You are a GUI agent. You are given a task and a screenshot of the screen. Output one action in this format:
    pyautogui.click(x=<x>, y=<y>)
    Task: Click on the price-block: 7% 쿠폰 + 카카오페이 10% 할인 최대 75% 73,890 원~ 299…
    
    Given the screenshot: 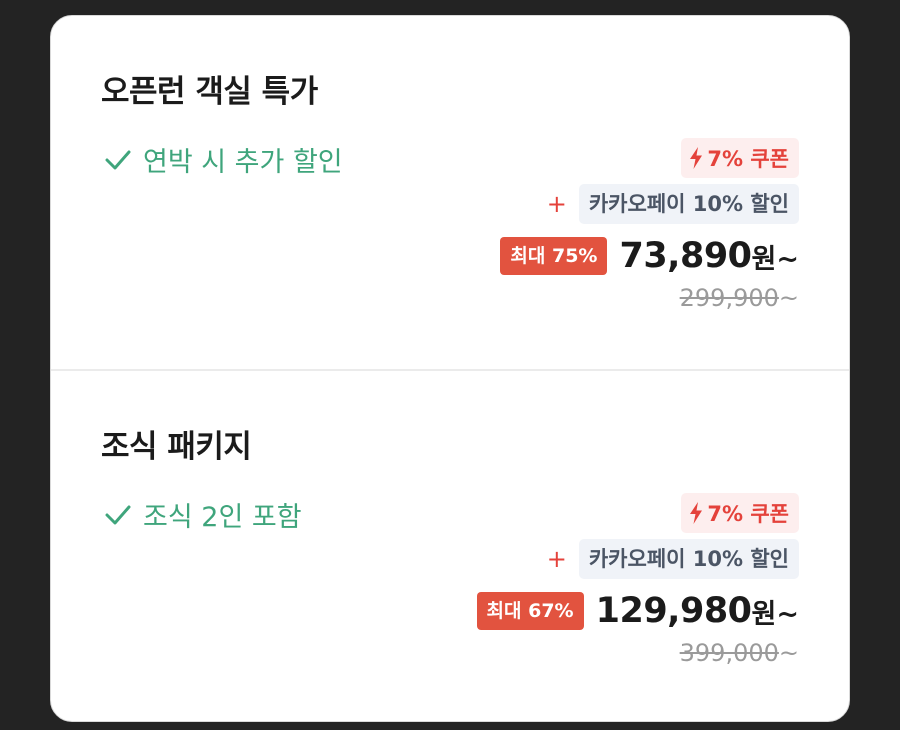 What is the action you would take?
    pyautogui.click(x=649, y=225)
    